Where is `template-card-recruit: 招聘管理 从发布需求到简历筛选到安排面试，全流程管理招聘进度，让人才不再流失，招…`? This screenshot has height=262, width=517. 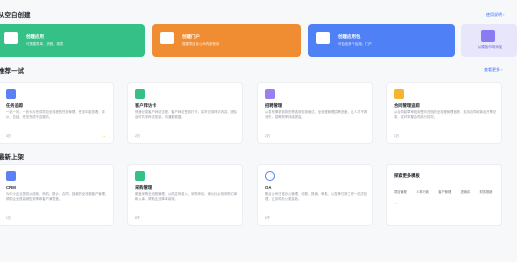
template-card-recruit: 招聘管理 从发布需求到简历筛选到安排面试，全流程管理招聘进度，让人才不再流失，招… is located at coordinates (315, 113).